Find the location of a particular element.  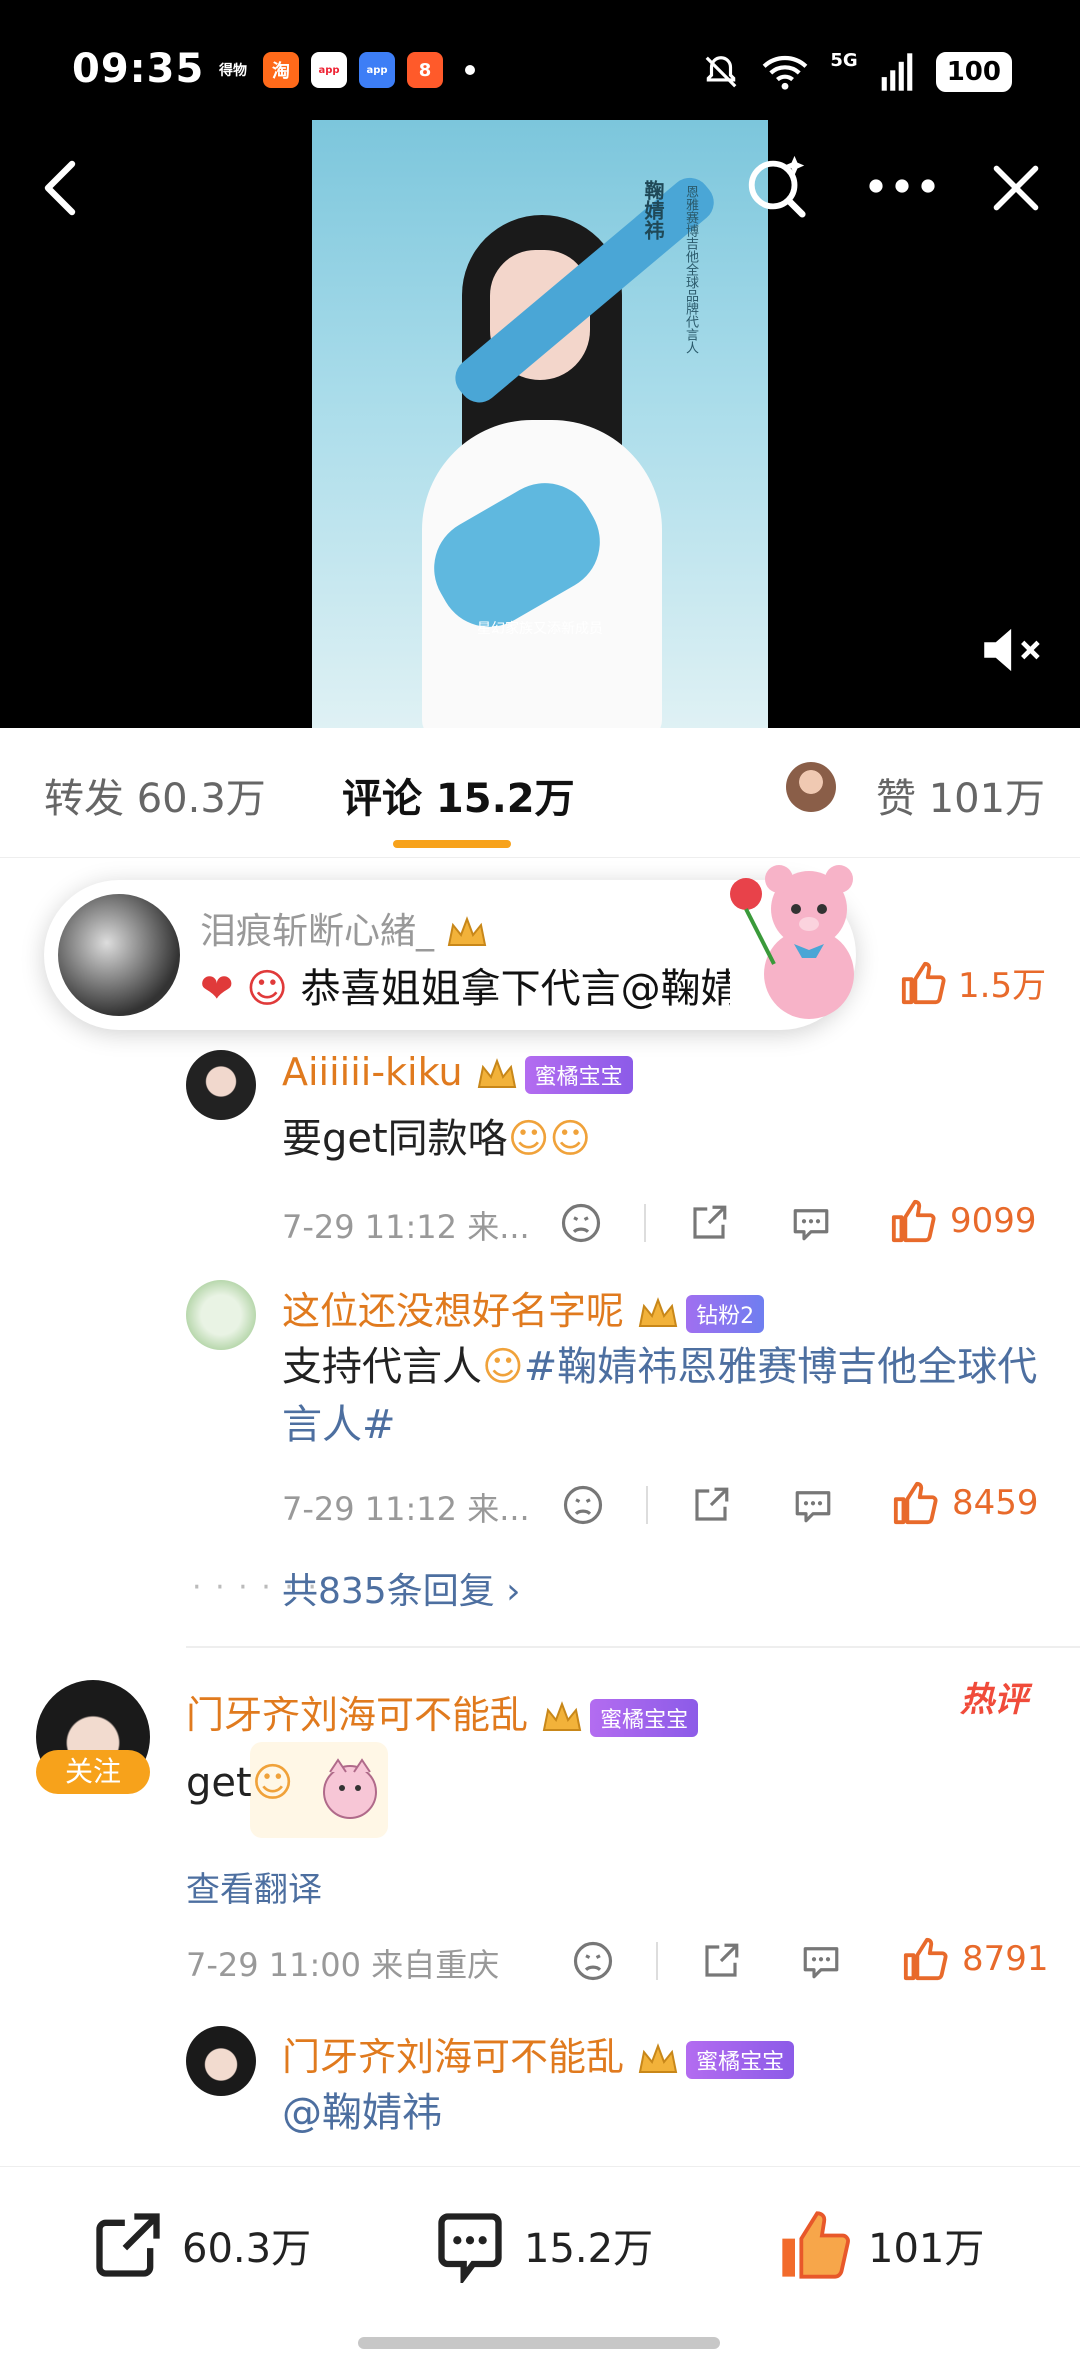

system-icons: 5G 100 is located at coordinates (857, 70).